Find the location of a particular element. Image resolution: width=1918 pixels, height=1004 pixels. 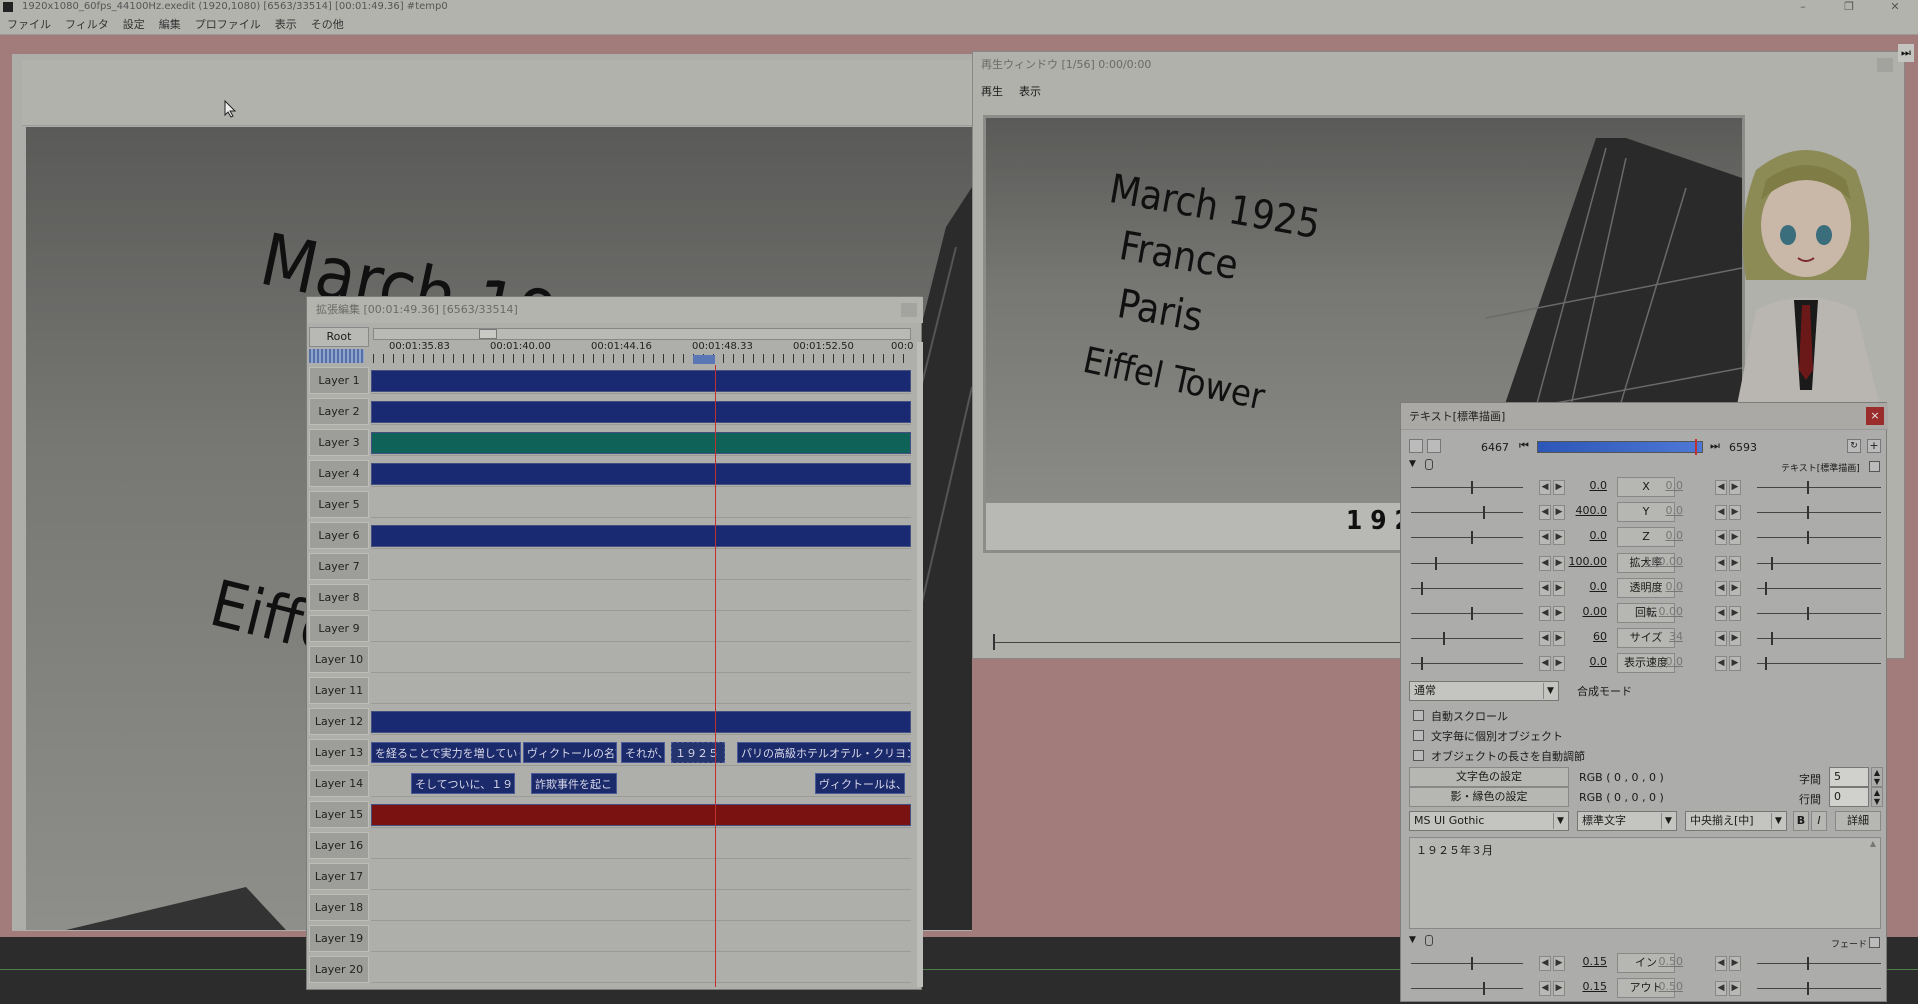

text-style-select: 標準文字 ▼ is located at coordinates (1627, 821).